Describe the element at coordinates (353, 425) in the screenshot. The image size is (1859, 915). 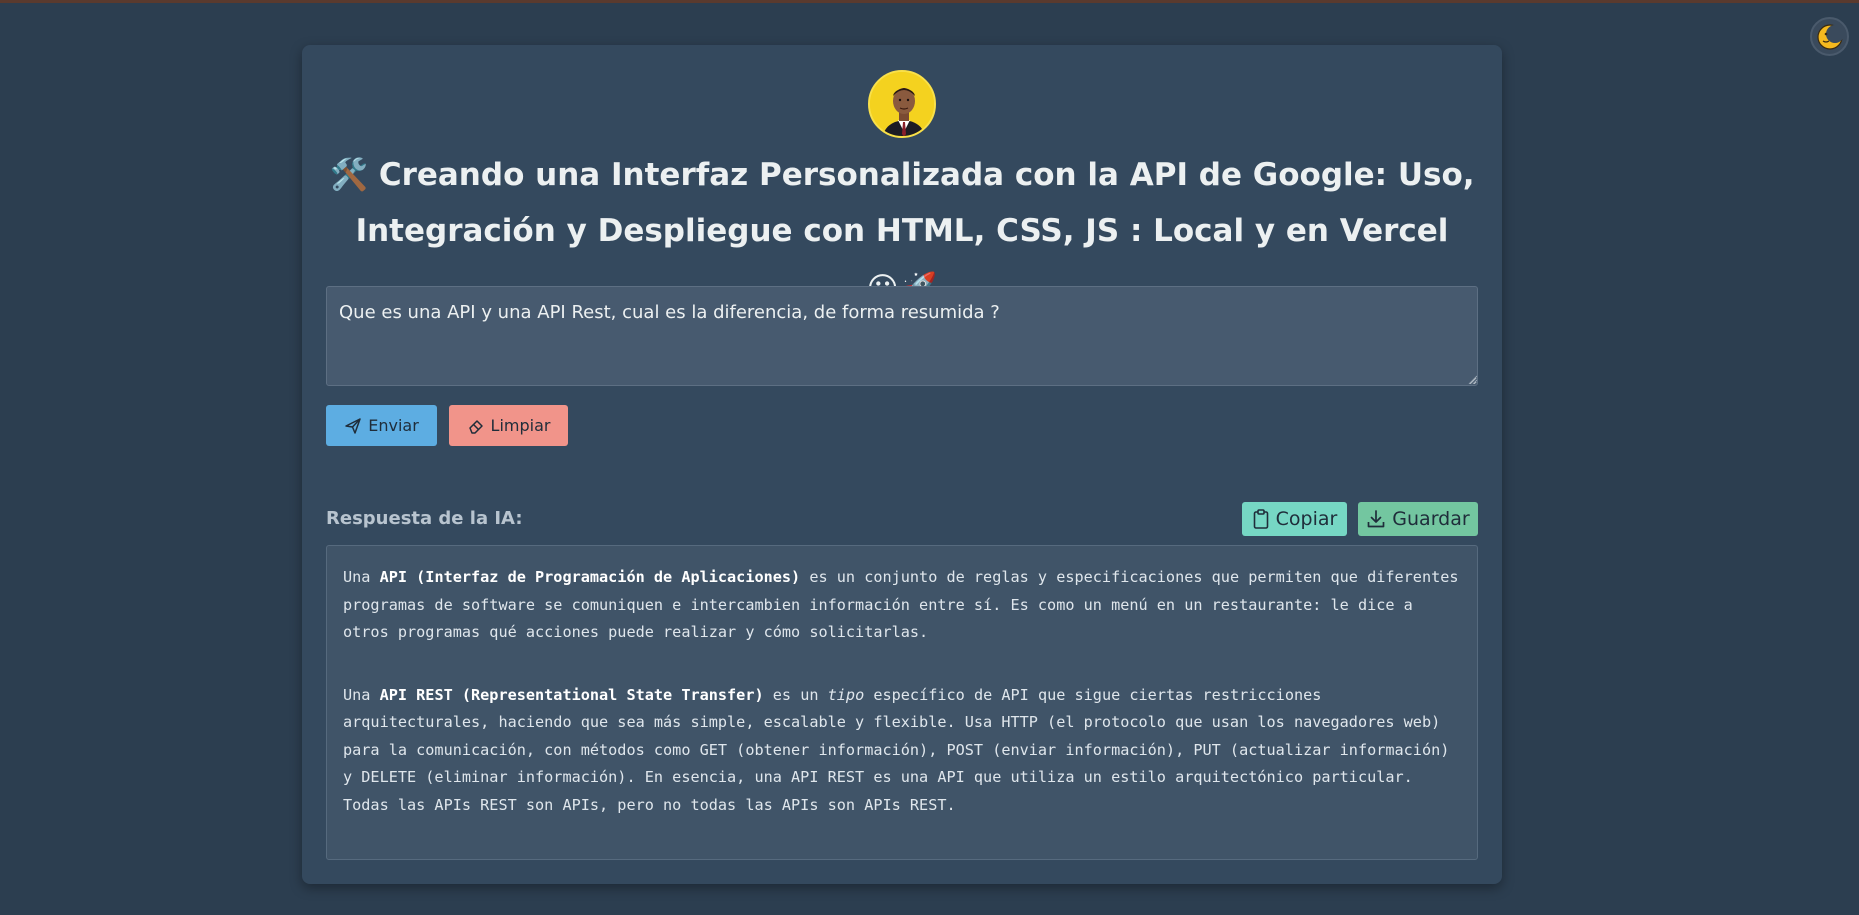
I see `paper-plane-icon` at that location.